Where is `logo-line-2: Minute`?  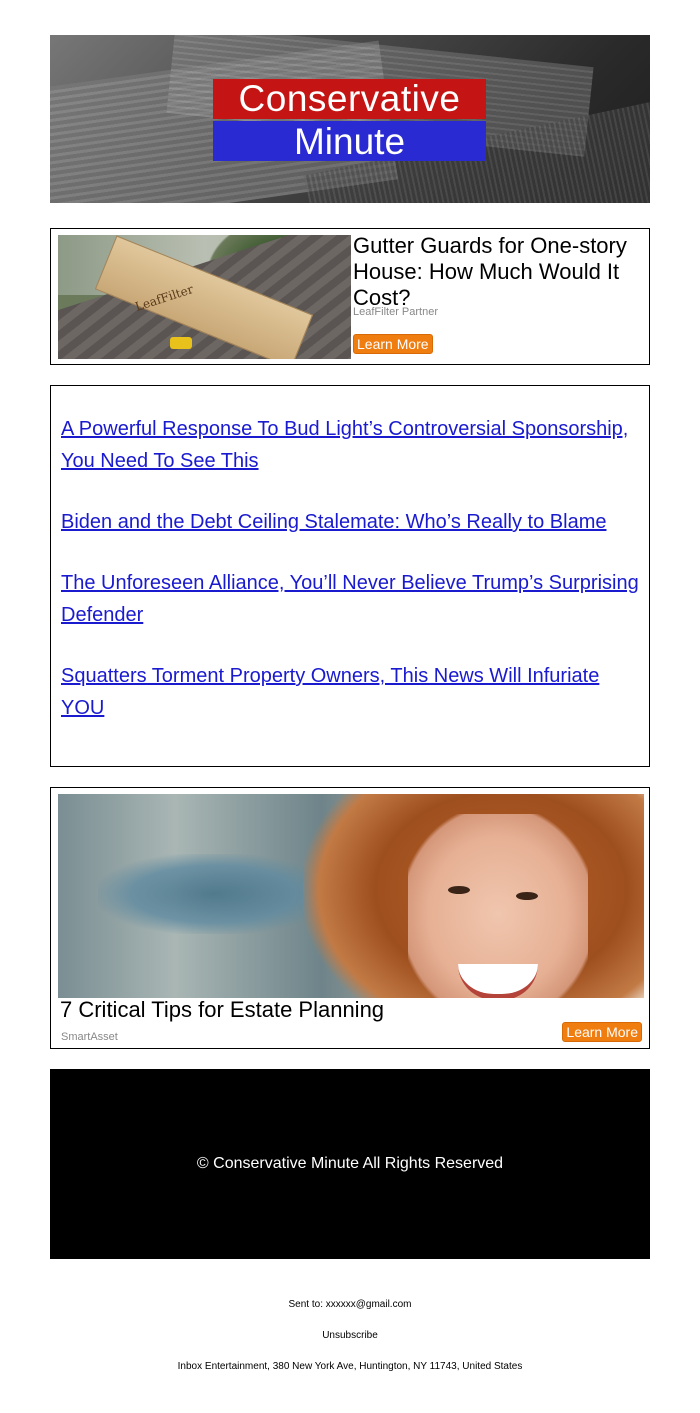
logo-line-2: Minute is located at coordinates (349, 141).